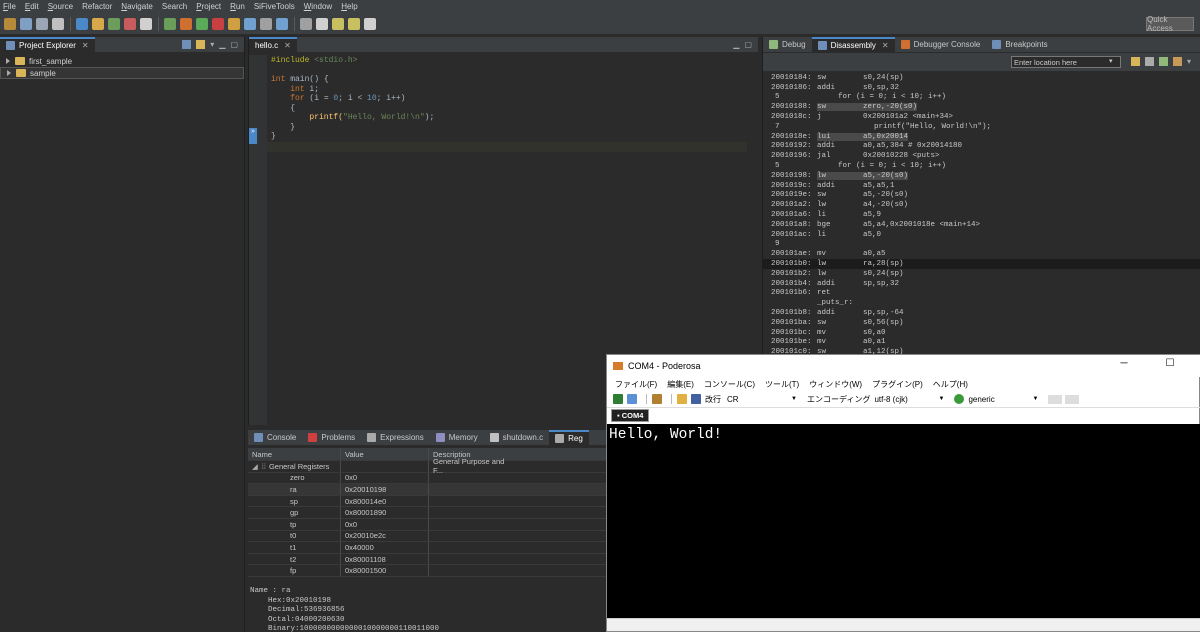  Describe the element at coordinates (787, 45) in the screenshot. I see `tab-debug: Debug` at that location.